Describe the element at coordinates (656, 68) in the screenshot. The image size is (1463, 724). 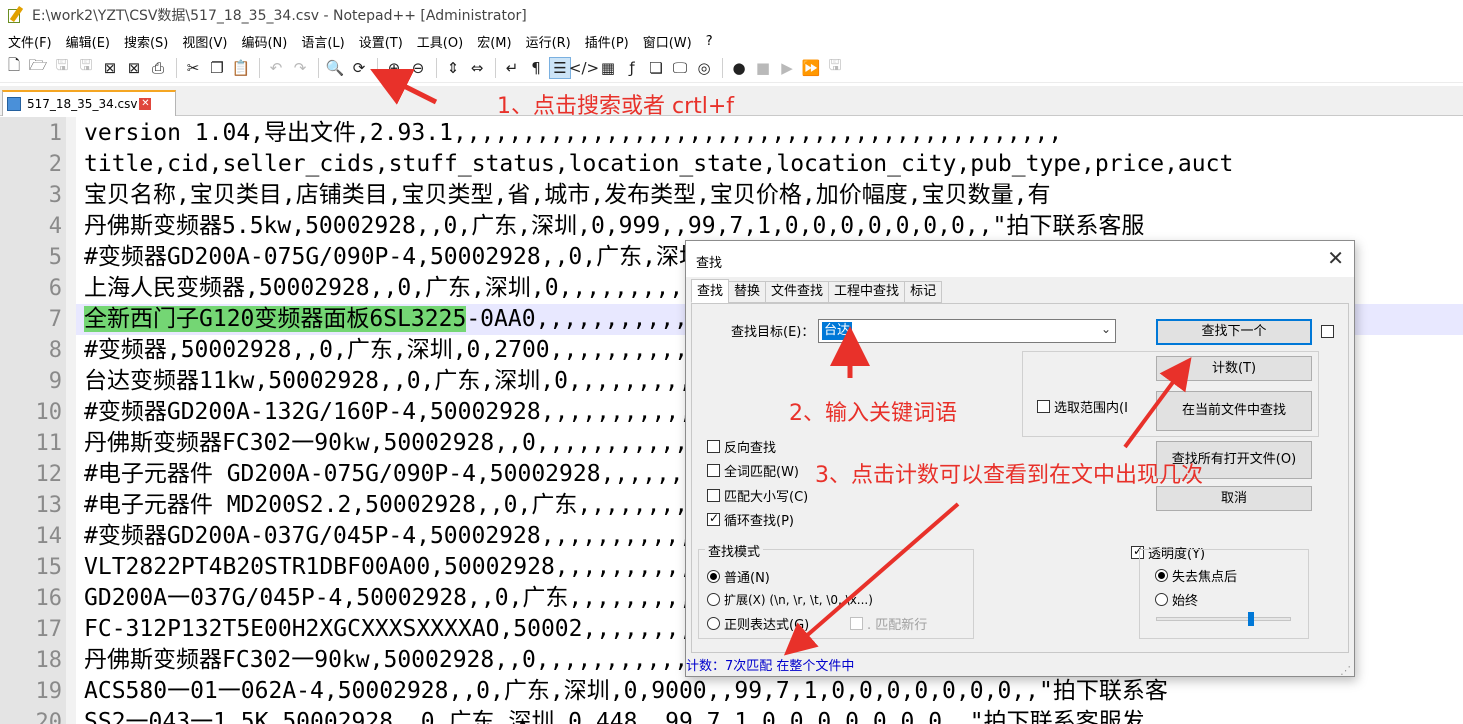
I see `folder-workspace-icon: ❏` at that location.